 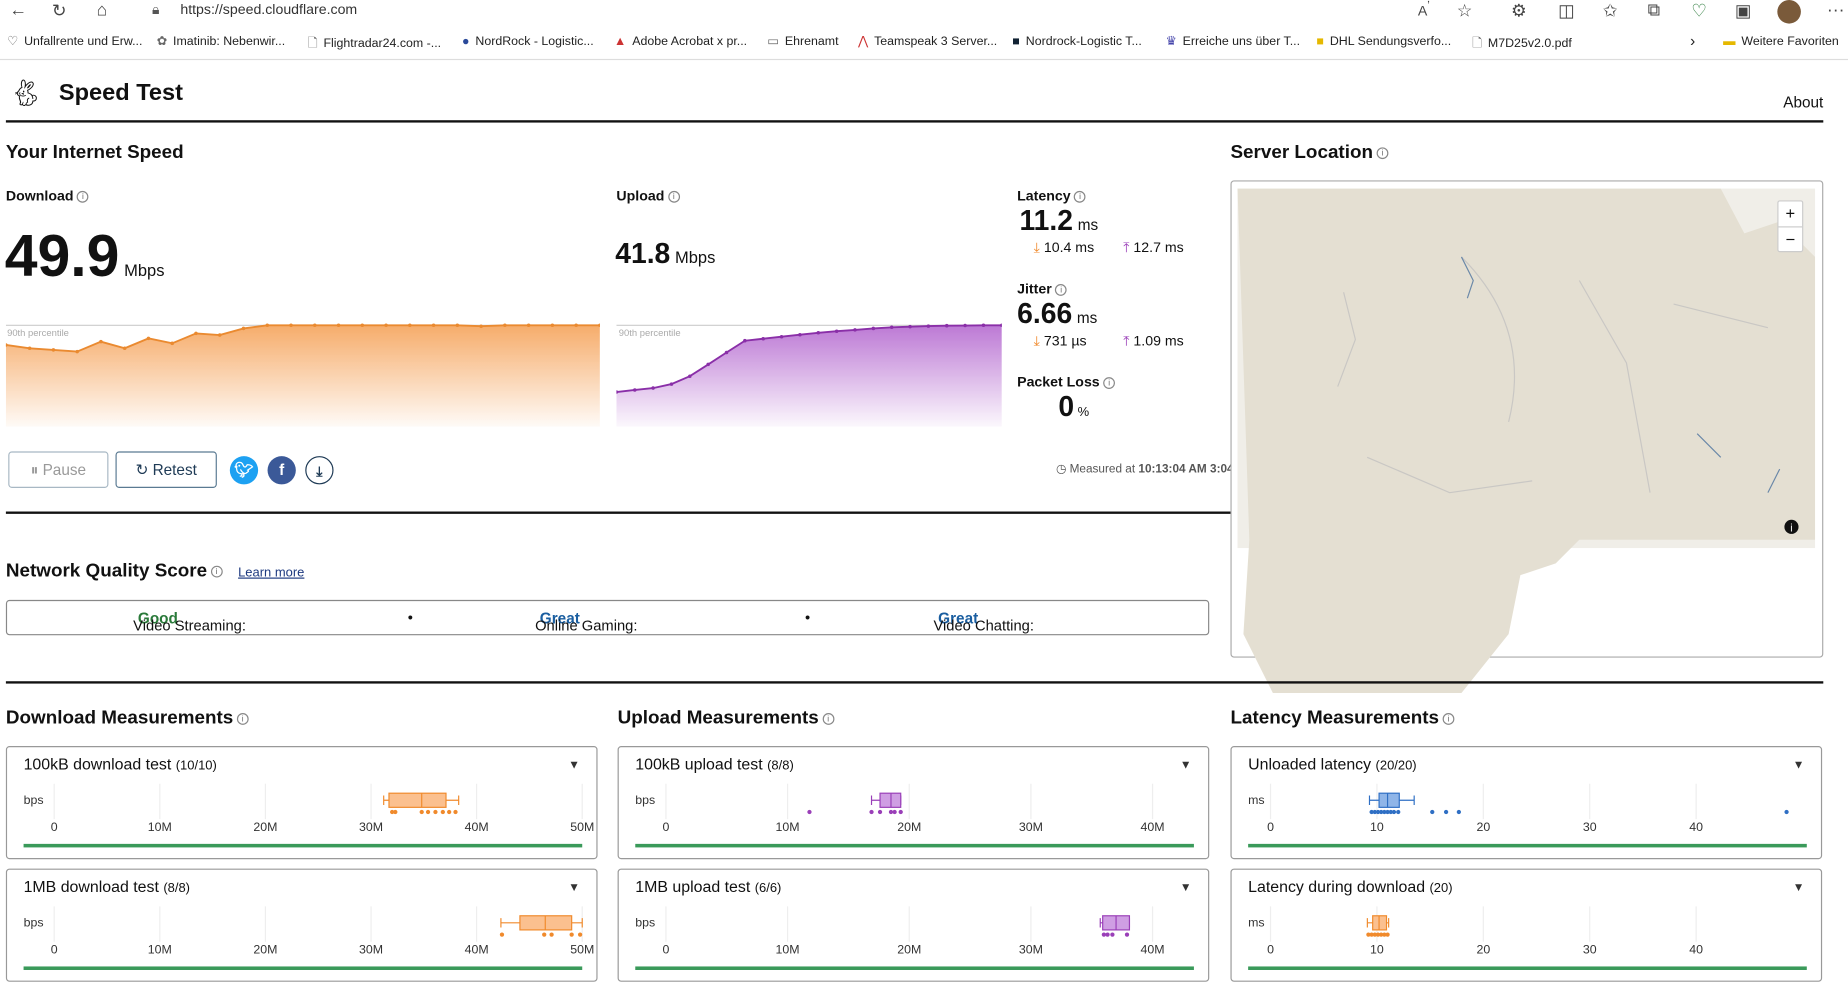 I want to click on quality-bar, so click(x=303, y=845).